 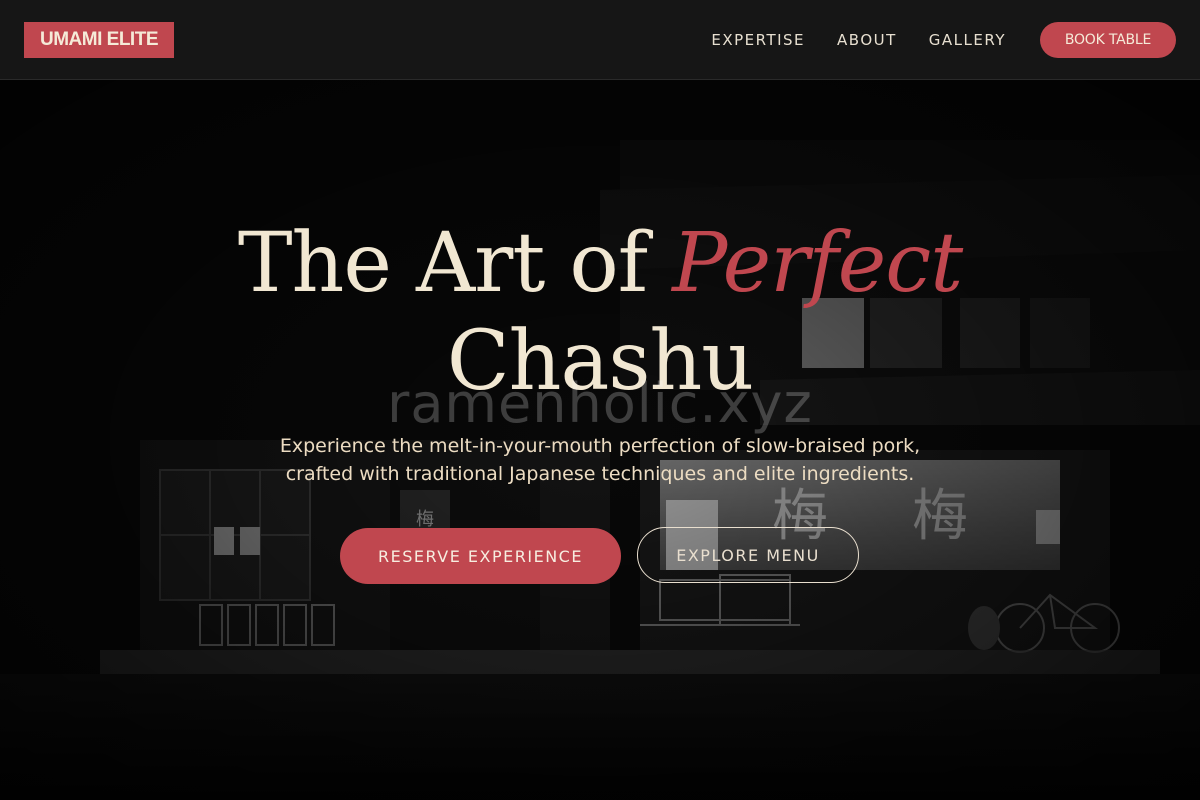 What do you see at coordinates (480, 556) in the screenshot?
I see `reserve-experience-button: RESERVE EXPERIENCE` at bounding box center [480, 556].